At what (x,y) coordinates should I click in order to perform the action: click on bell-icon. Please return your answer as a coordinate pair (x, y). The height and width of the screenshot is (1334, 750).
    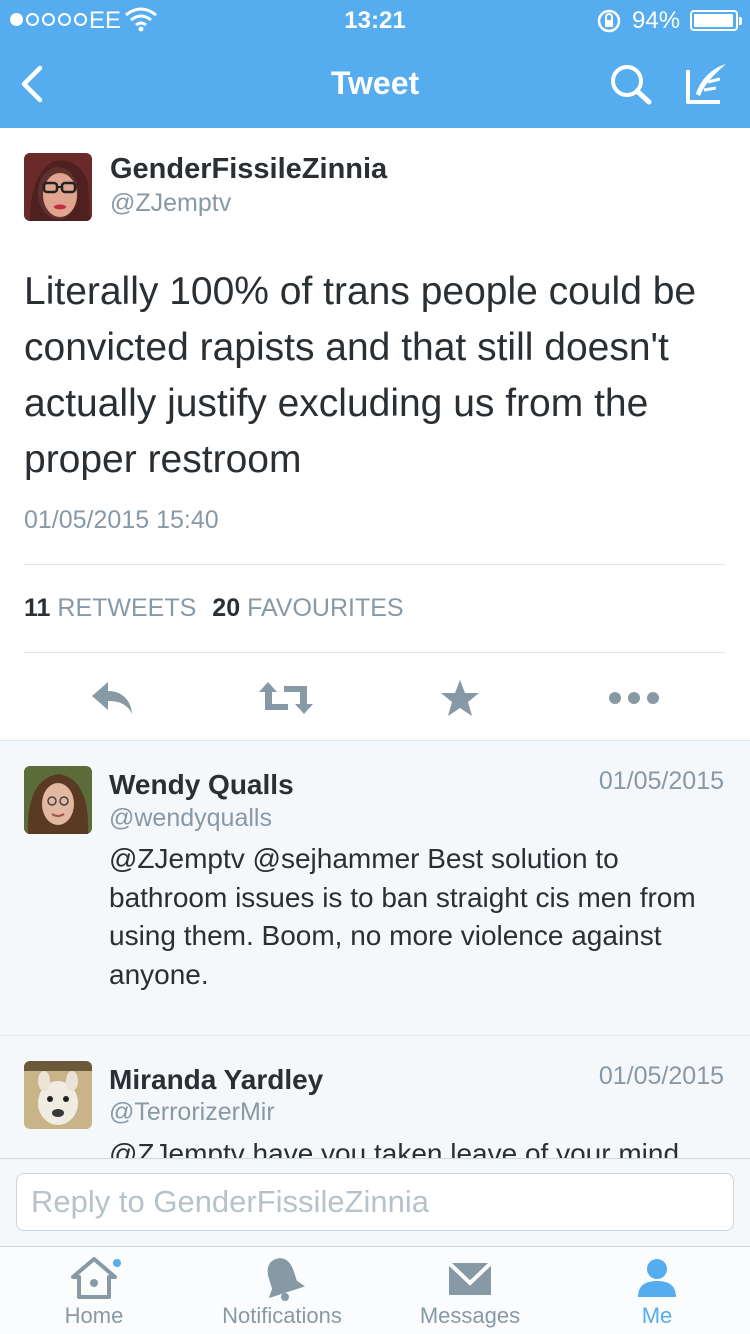
    Looking at the image, I should click on (286, 1279).